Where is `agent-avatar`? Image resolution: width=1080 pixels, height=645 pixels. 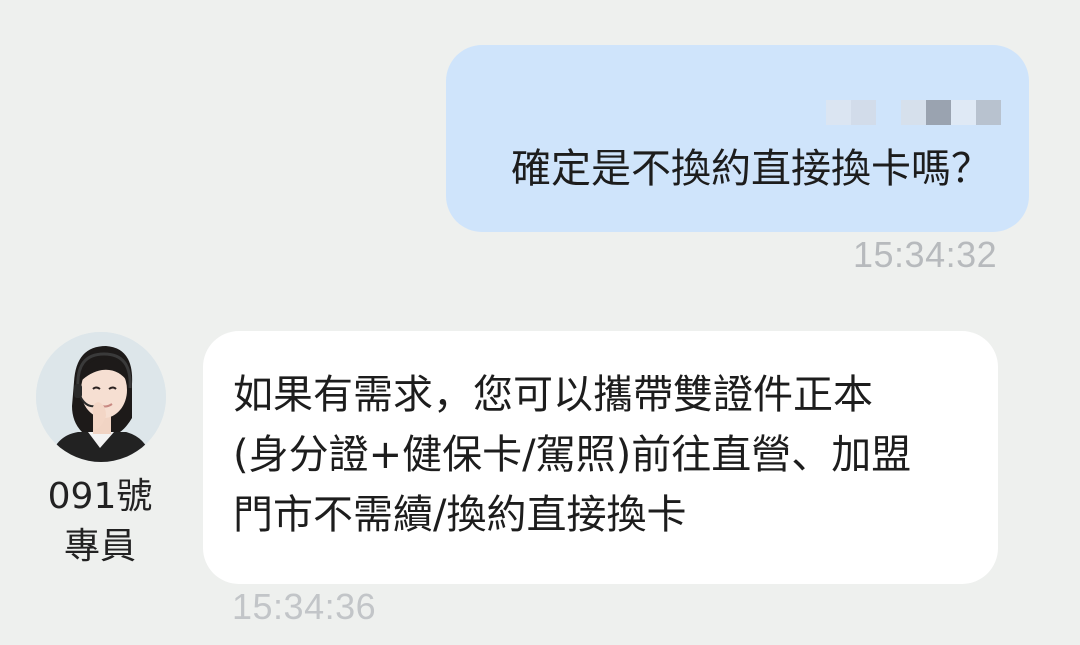 agent-avatar is located at coordinates (101, 397).